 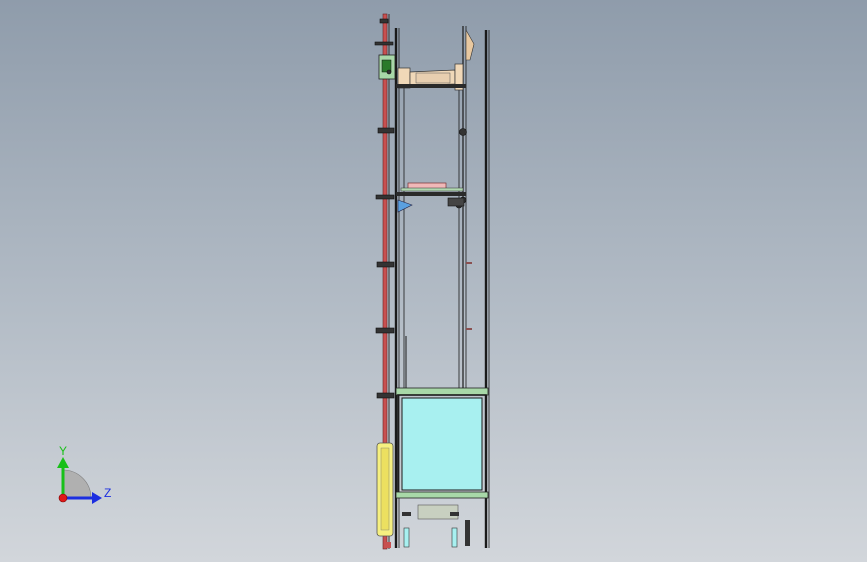 I want to click on elevator-cabin, so click(x=442, y=428).